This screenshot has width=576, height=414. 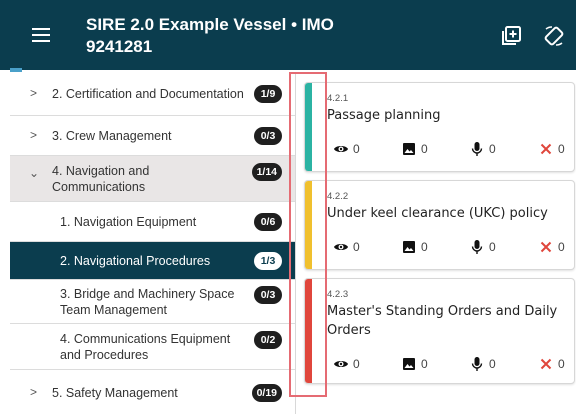 I want to click on progress-badge: 0/2, so click(x=268, y=340).